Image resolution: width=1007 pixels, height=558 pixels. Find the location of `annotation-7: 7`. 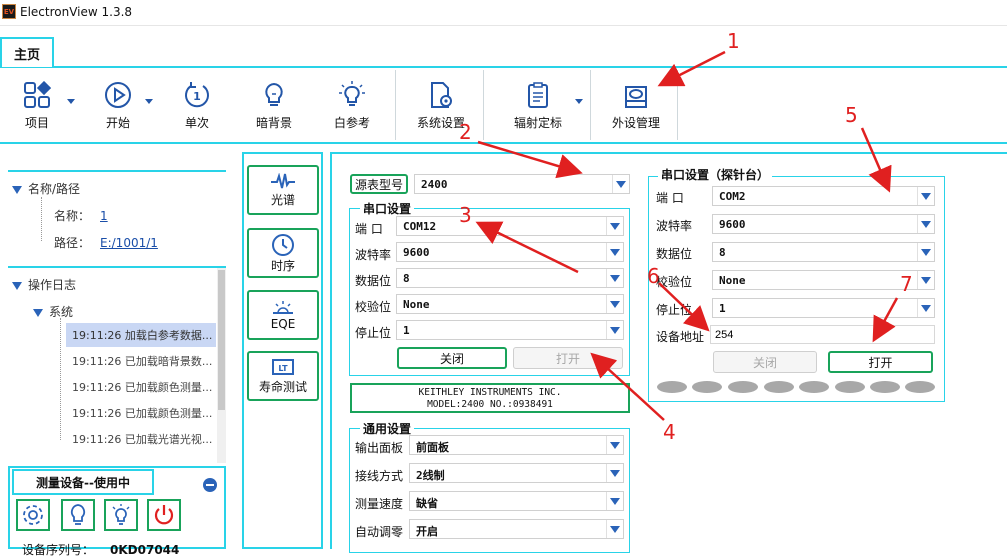

annotation-7: 7 is located at coordinates (906, 284).